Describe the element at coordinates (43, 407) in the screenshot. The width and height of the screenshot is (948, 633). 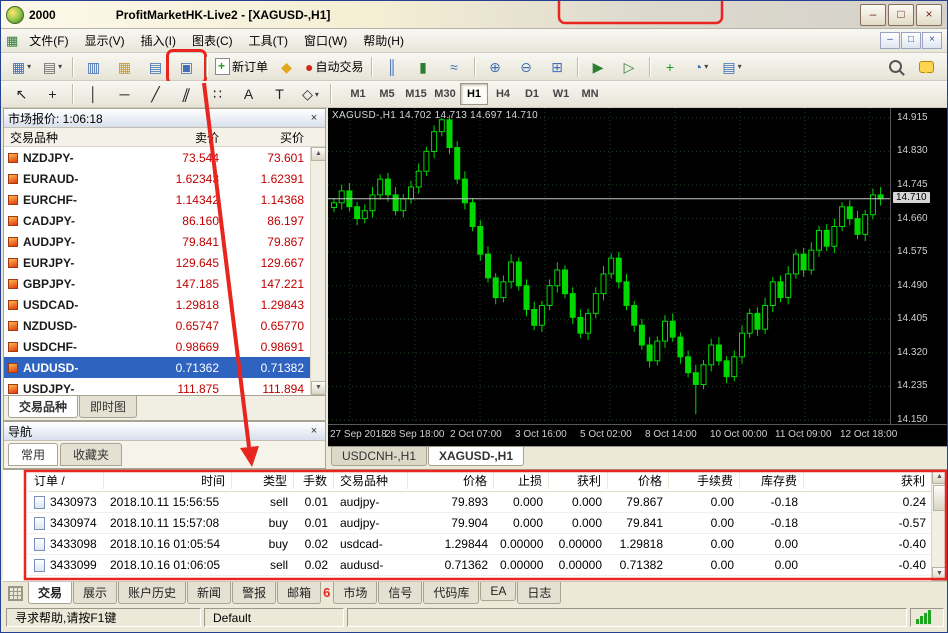
I see `market-watch-tab-0: 交易品种` at that location.